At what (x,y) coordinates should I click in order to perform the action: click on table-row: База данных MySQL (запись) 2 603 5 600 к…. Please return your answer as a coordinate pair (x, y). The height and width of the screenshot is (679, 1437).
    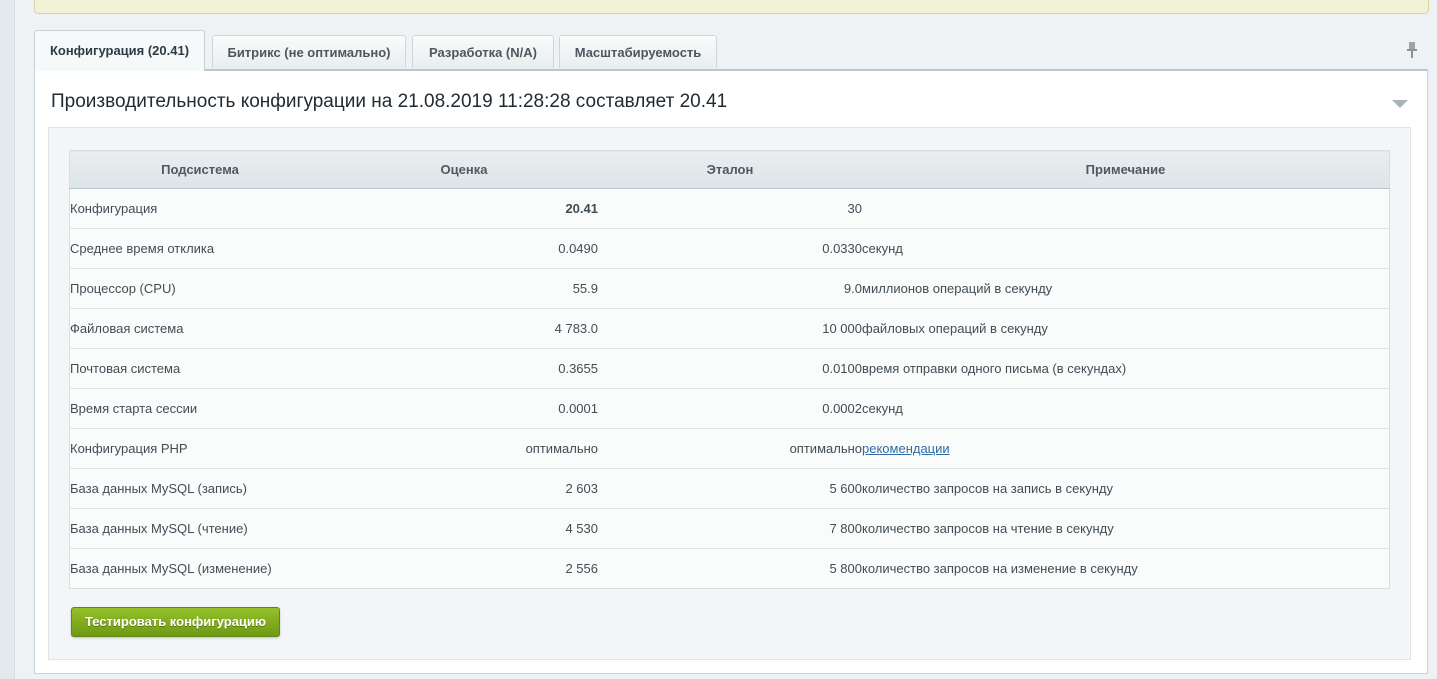
    Looking at the image, I should click on (729, 488).